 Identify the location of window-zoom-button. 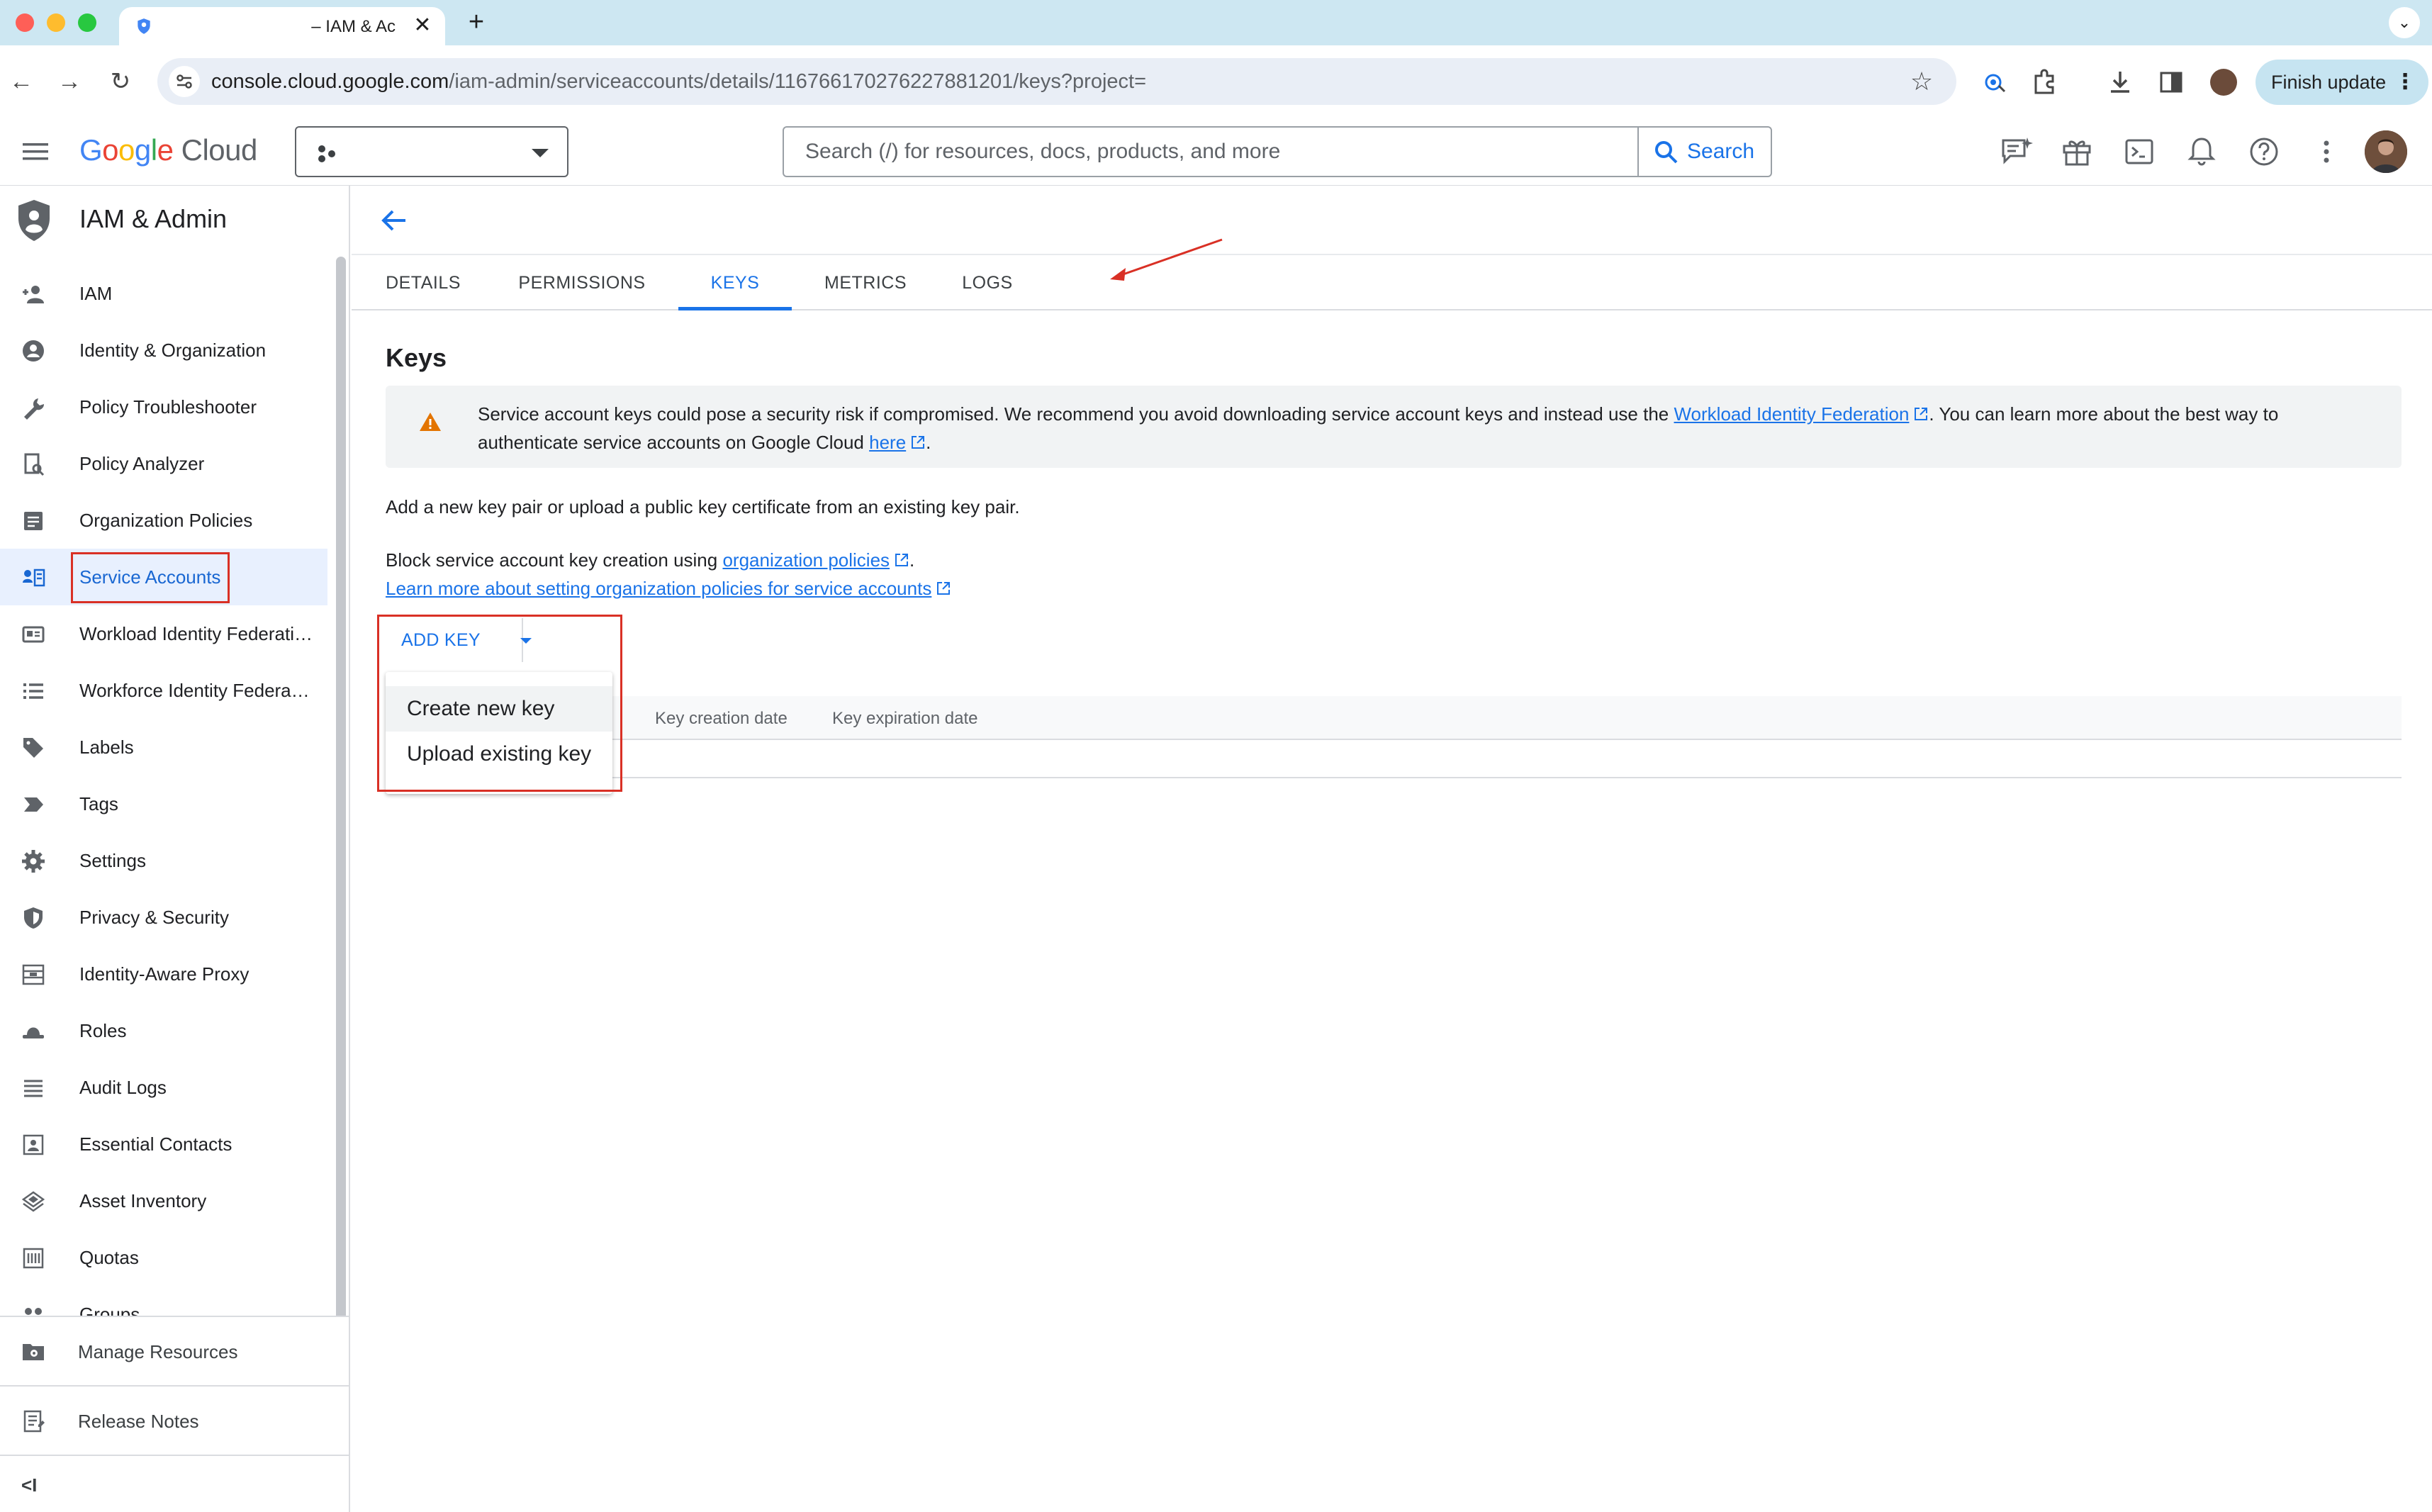
(87, 22).